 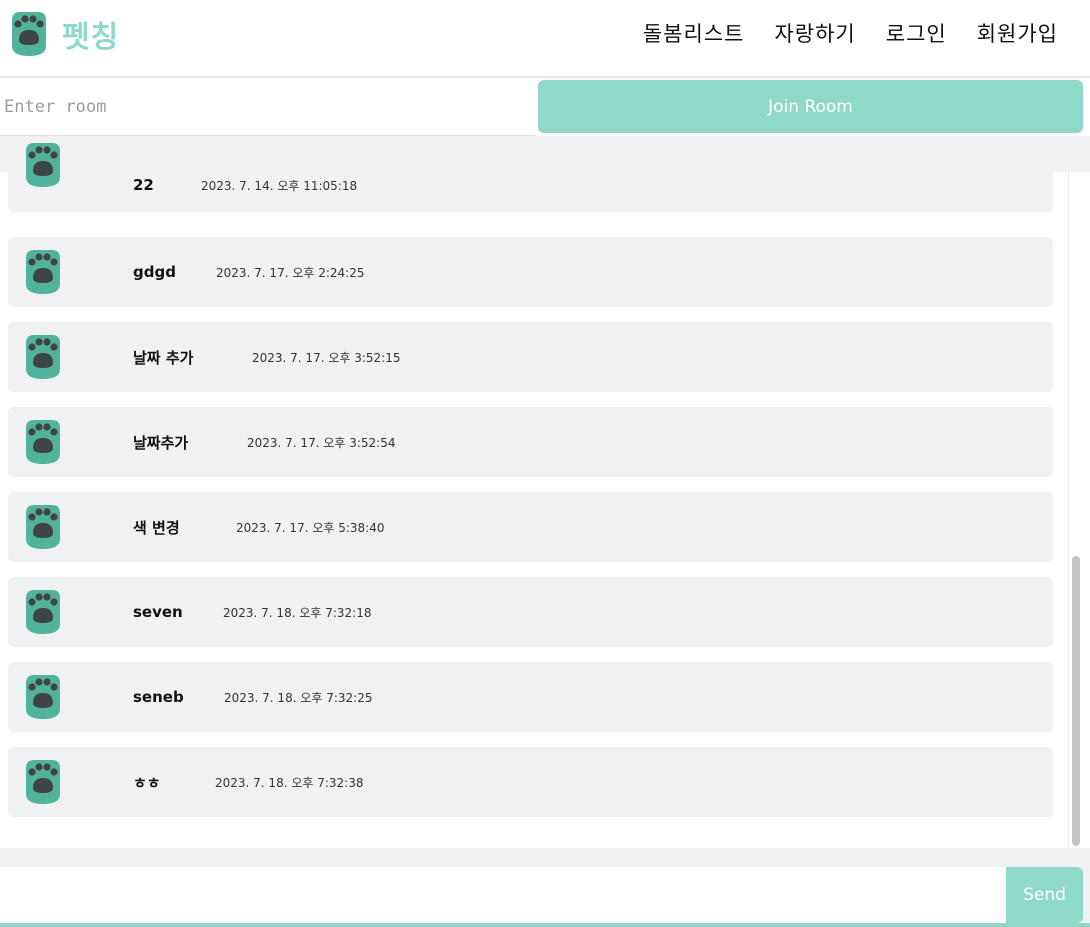 I want to click on message-time: 2023. 7. 17. 오후 5:38:40, so click(x=310, y=527).